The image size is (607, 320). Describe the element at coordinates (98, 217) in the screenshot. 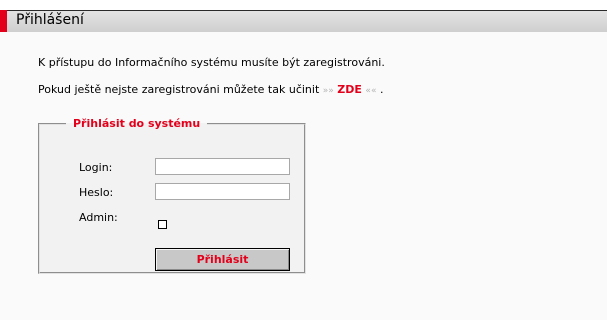

I see `admin-label: Admin:` at that location.